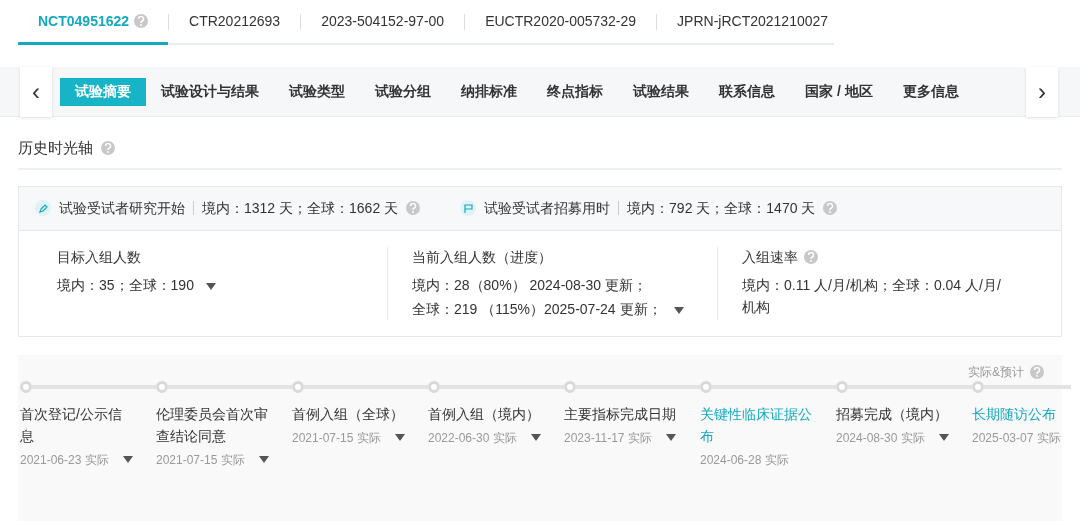 The height and width of the screenshot is (521, 1080). Describe the element at coordinates (468, 208) in the screenshot. I see `flag-icon` at that location.